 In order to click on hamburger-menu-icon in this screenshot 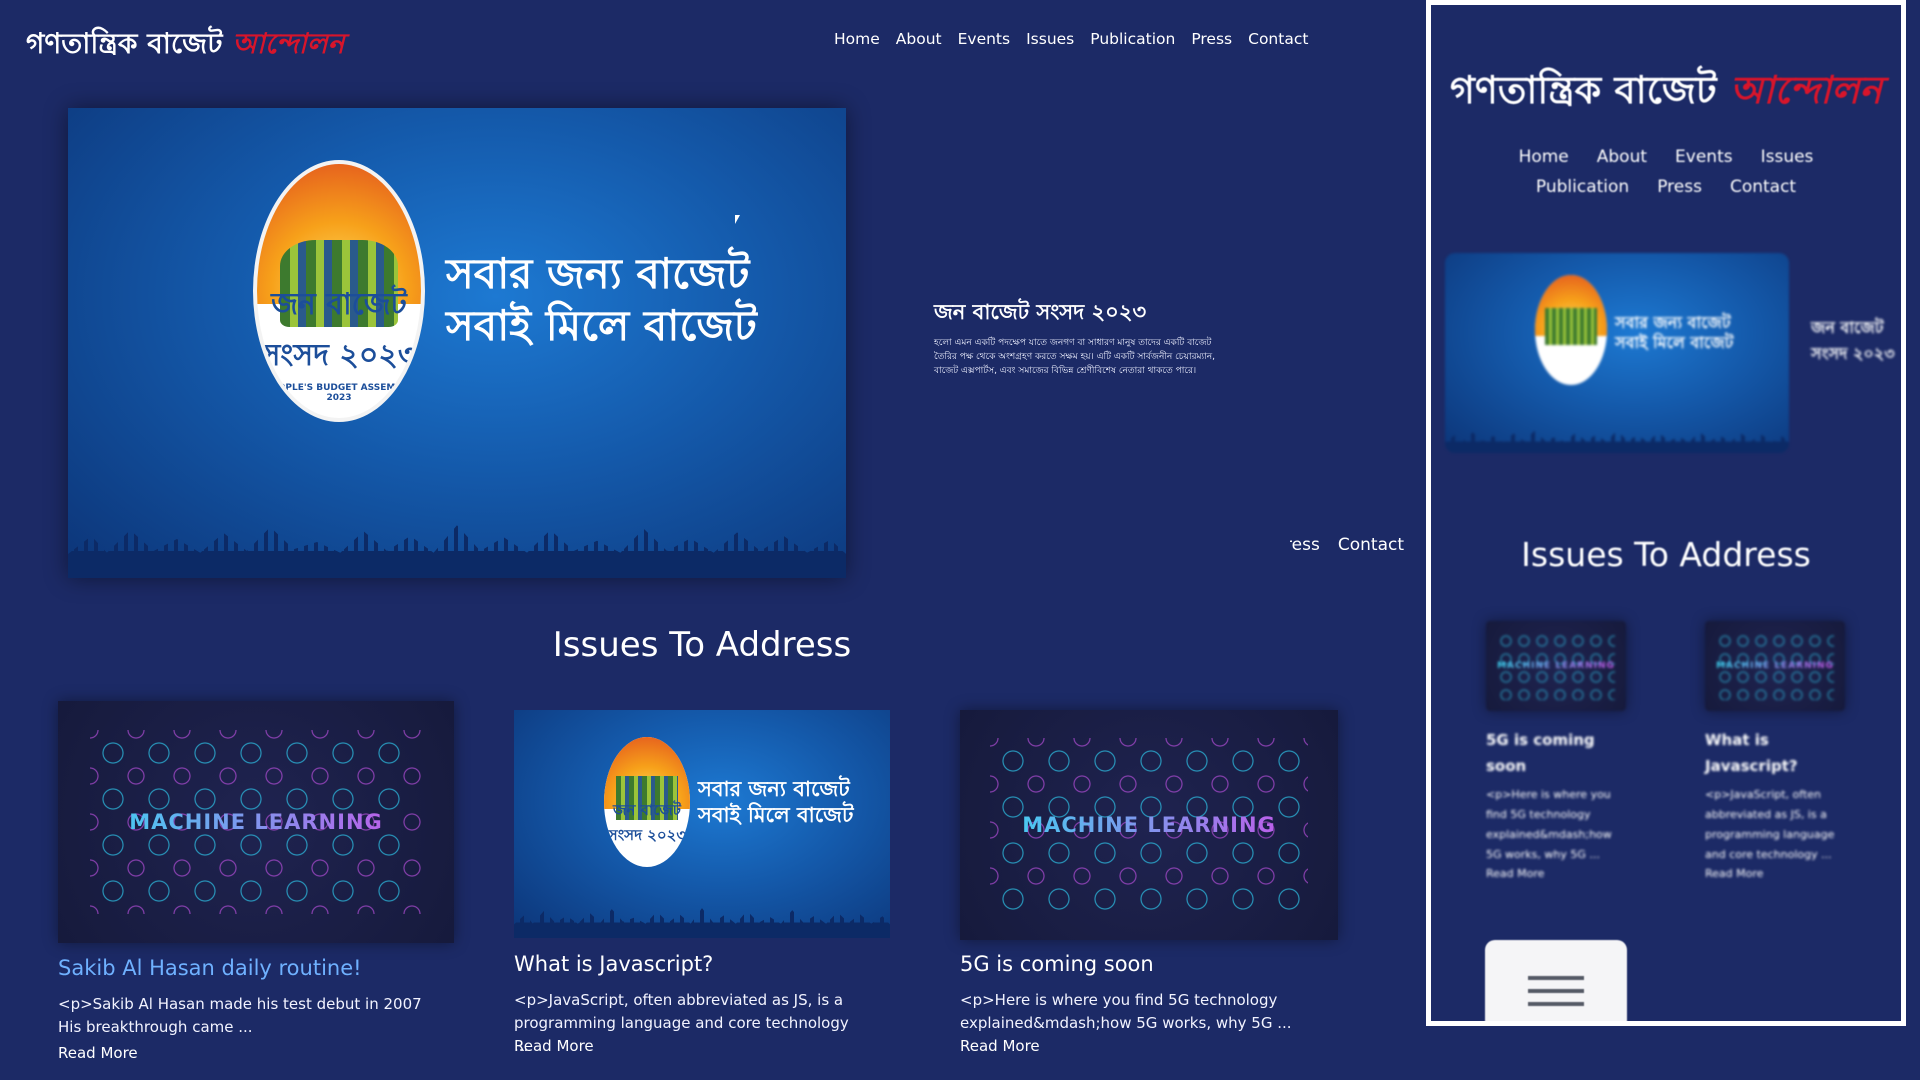, I will do `click(1556, 991)`.